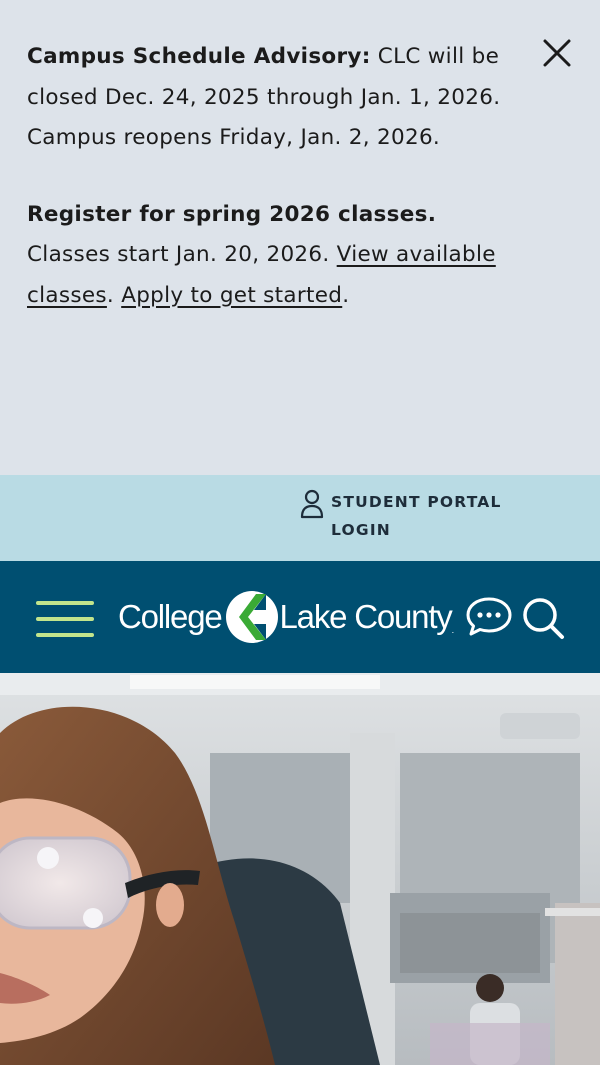 The width and height of the screenshot is (600, 1065). What do you see at coordinates (199, 56) in the screenshot?
I see `schedule-advisory-heading: Campus Schedule Advisory:` at bounding box center [199, 56].